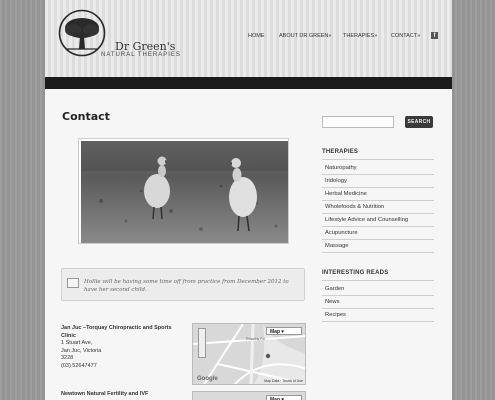 The height and width of the screenshot is (400, 495). What do you see at coordinates (334, 289) in the screenshot?
I see `sidebar-item-garden: Garden` at bounding box center [334, 289].